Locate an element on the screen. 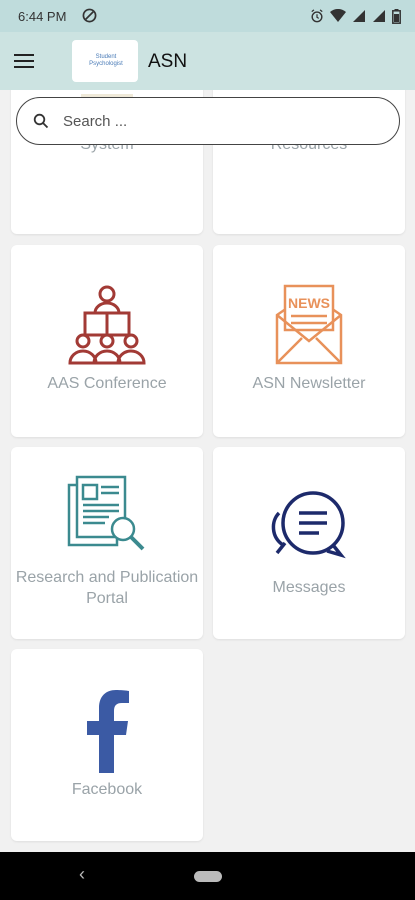 The width and height of the screenshot is (415, 900). system-nav-bar: ‹ is located at coordinates (207, 876).